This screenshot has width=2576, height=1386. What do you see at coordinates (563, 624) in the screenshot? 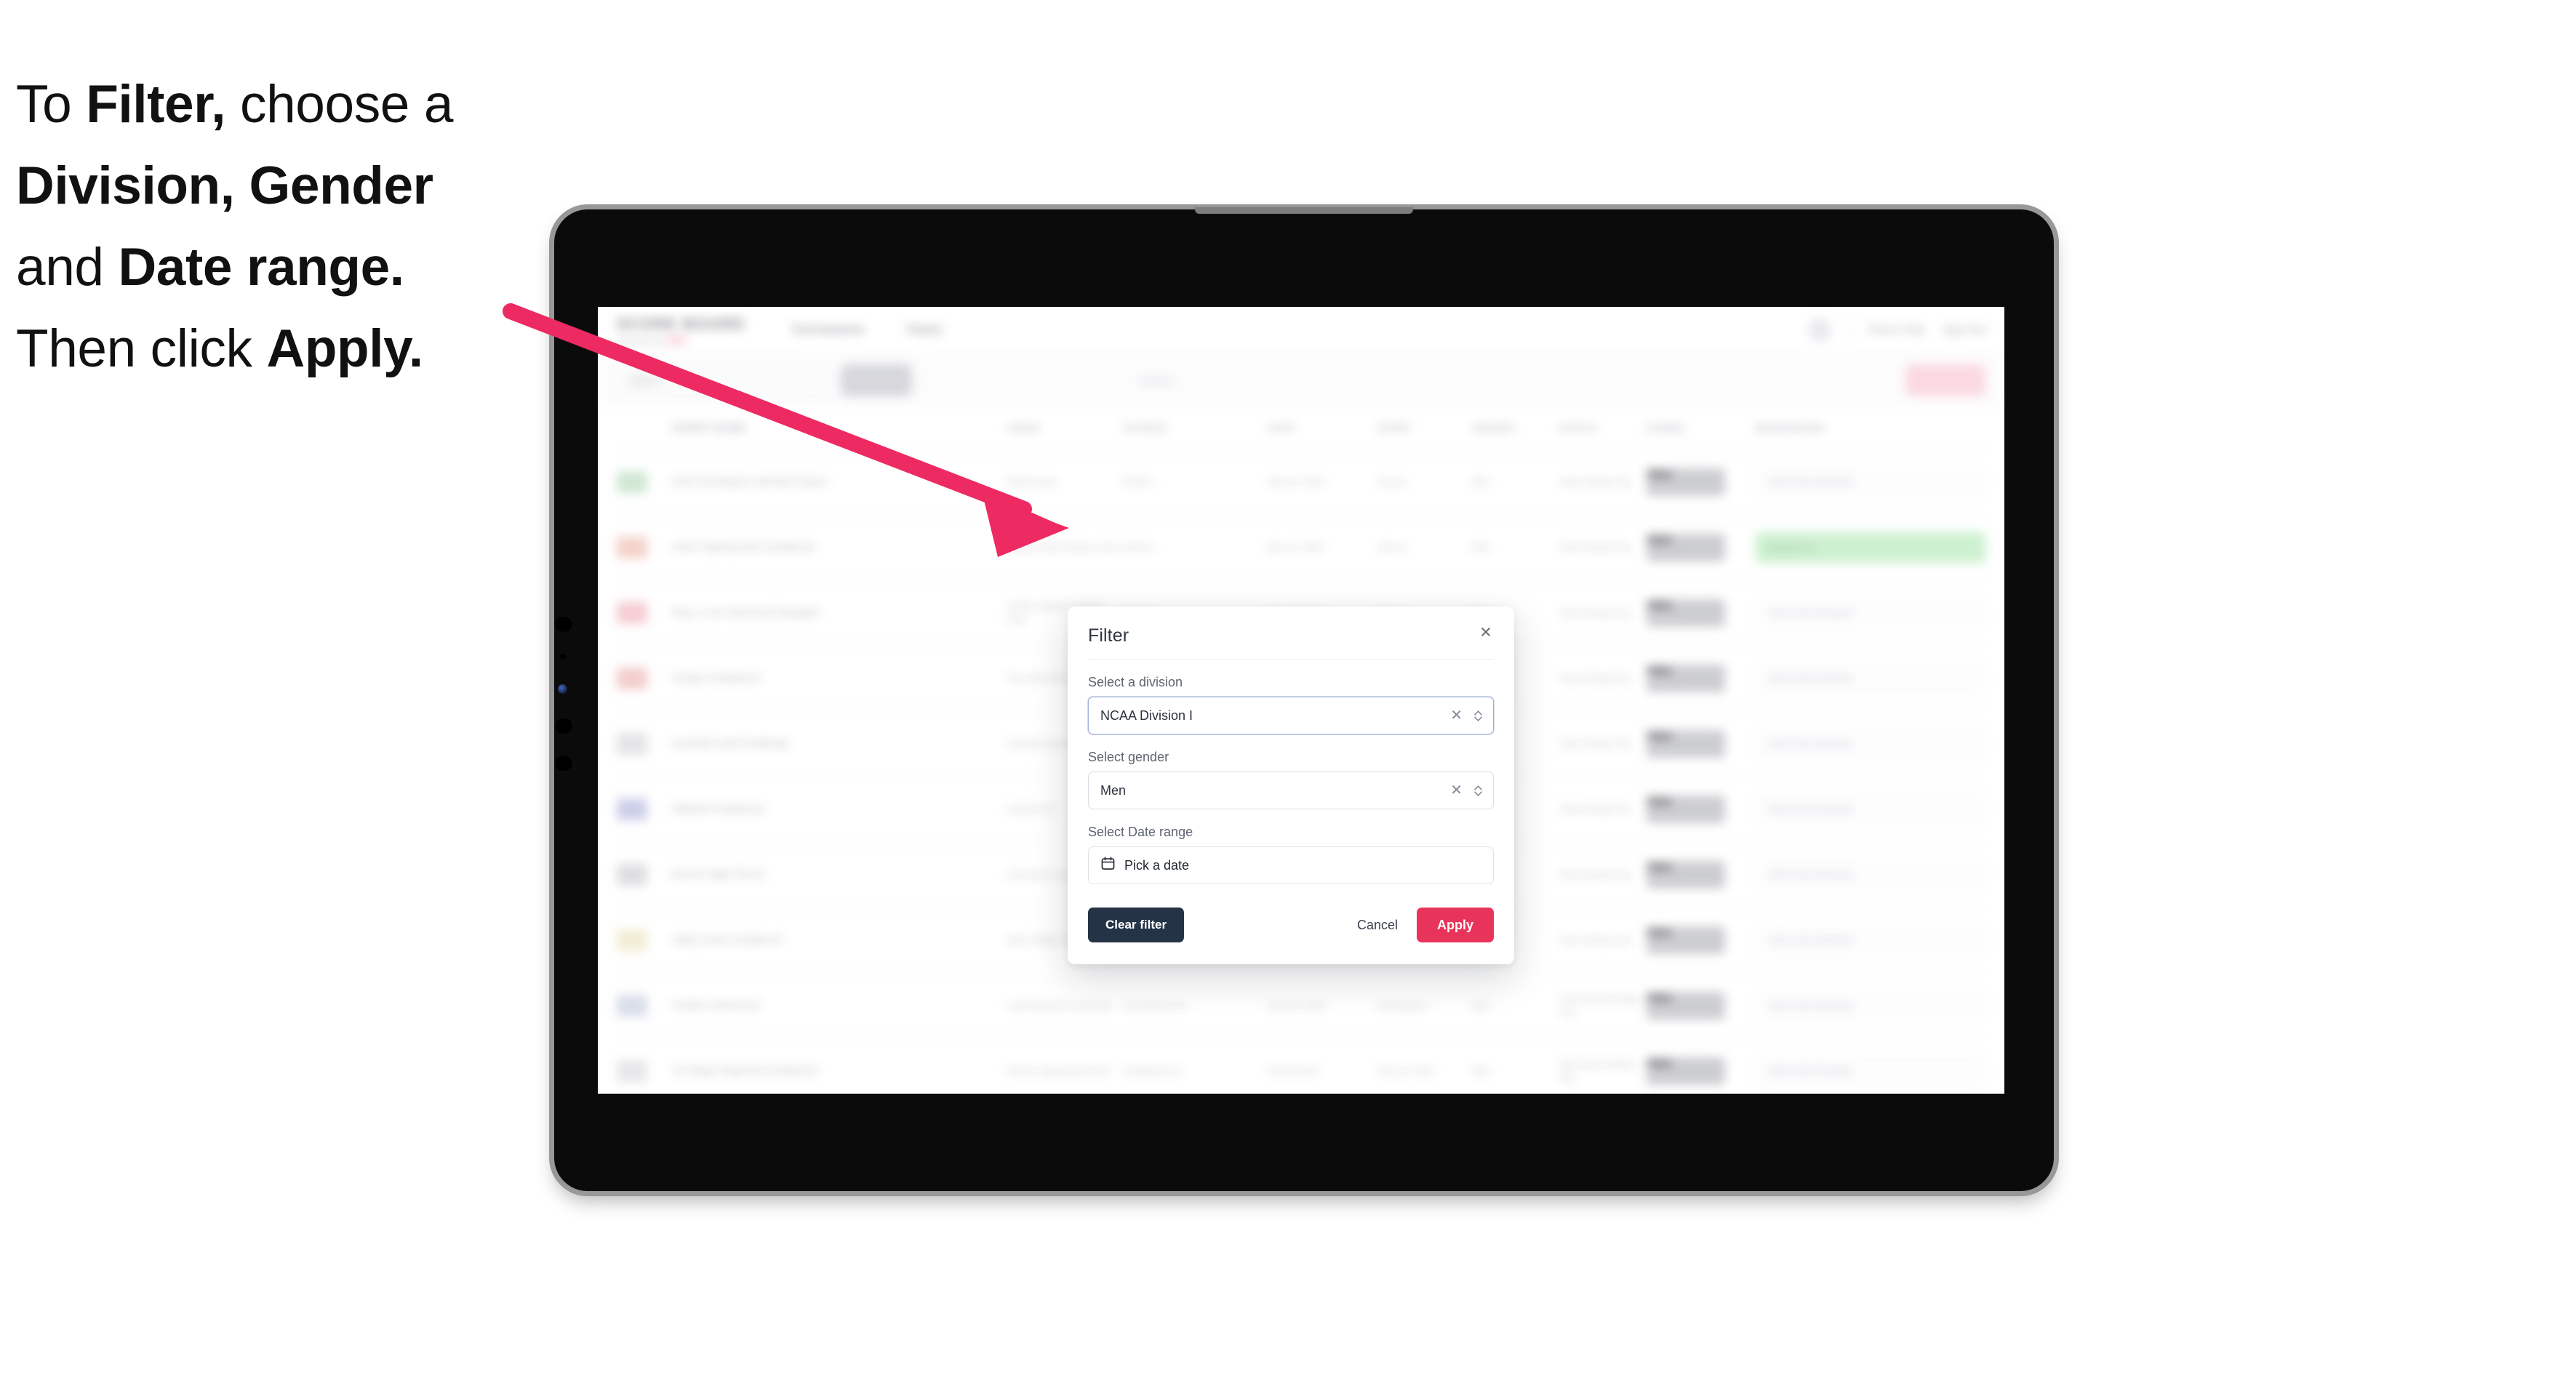
I see `sensor-dot` at bounding box center [563, 624].